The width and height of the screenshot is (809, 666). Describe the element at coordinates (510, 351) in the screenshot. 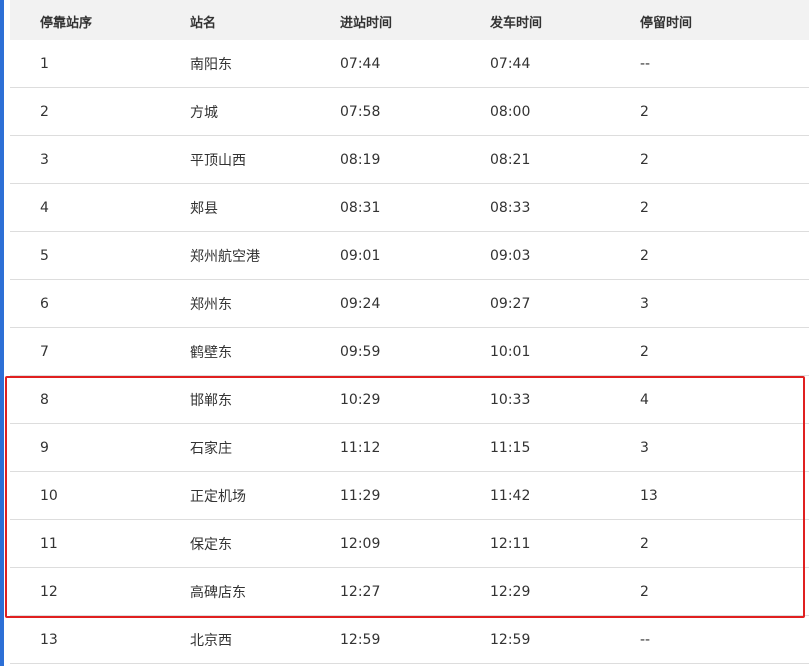

I see `departure-time: 10:01` at that location.